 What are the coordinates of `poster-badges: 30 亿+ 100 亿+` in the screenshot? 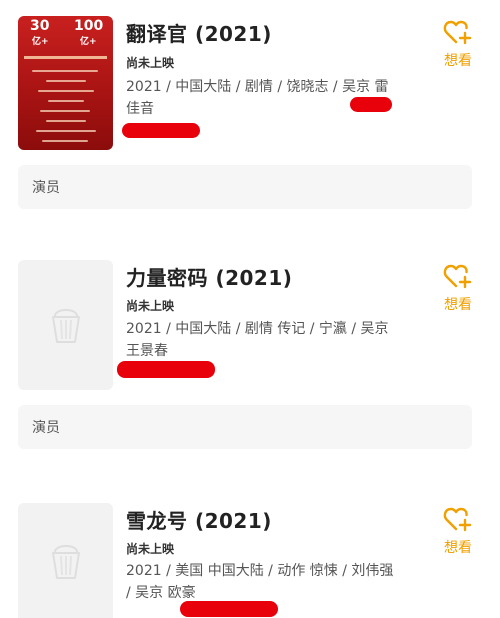 It's located at (65, 33).